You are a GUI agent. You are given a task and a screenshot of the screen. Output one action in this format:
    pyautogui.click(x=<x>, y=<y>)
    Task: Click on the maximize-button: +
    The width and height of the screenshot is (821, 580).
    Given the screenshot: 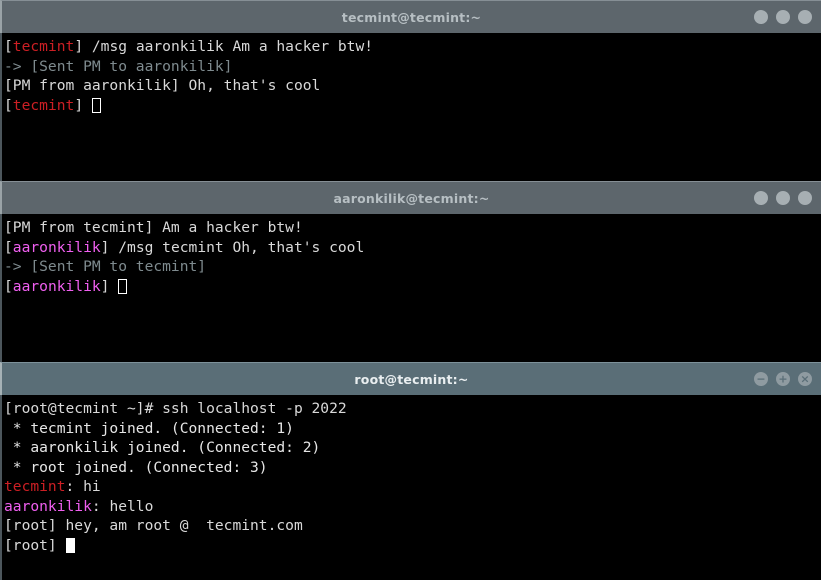 What is the action you would take?
    pyautogui.click(x=783, y=379)
    